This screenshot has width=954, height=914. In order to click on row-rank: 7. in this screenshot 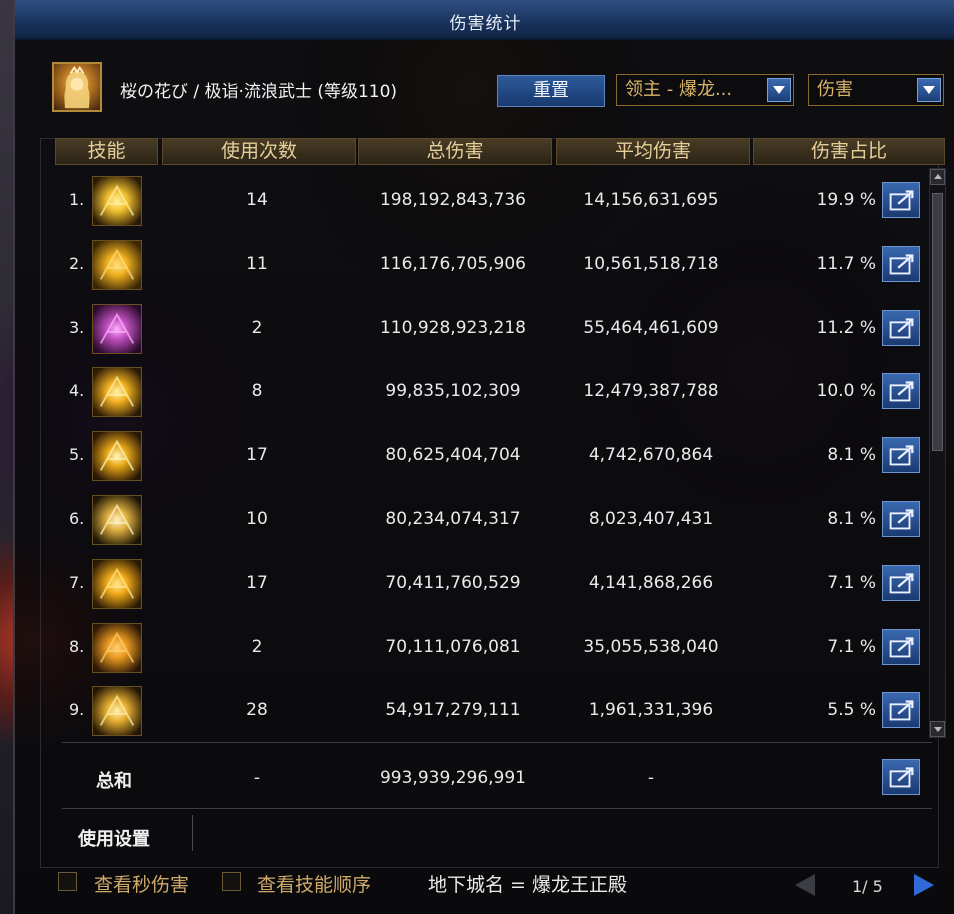, I will do `click(77, 582)`.